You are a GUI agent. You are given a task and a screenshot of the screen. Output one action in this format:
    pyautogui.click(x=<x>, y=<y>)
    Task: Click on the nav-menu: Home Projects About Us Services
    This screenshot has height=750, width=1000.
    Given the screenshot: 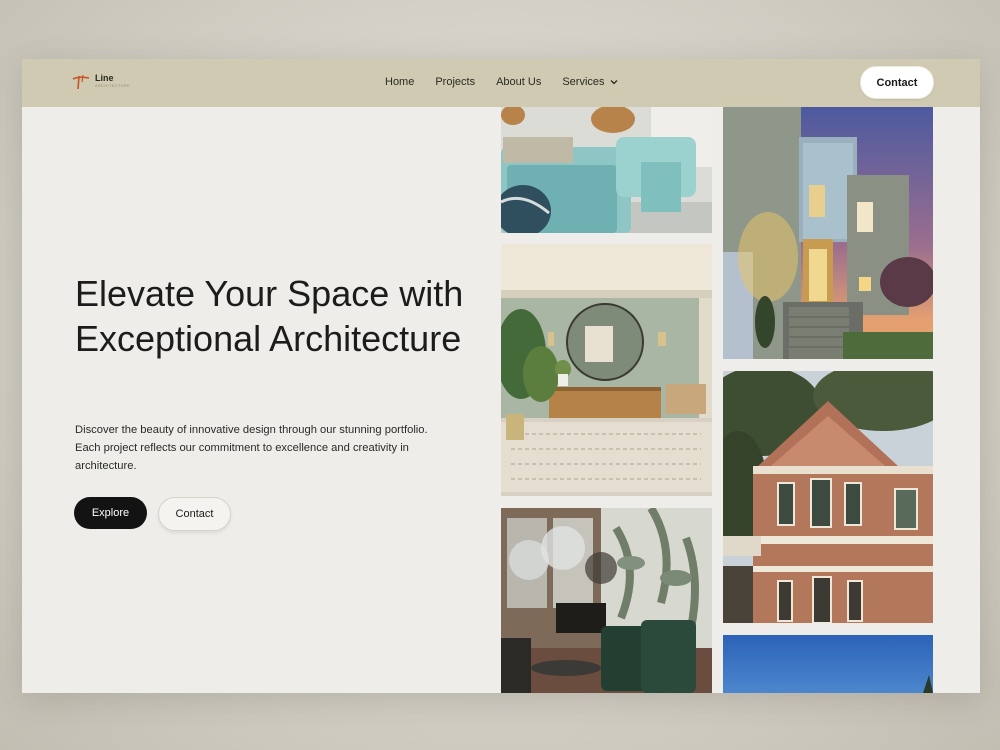 What is the action you would take?
    pyautogui.click(x=501, y=82)
    